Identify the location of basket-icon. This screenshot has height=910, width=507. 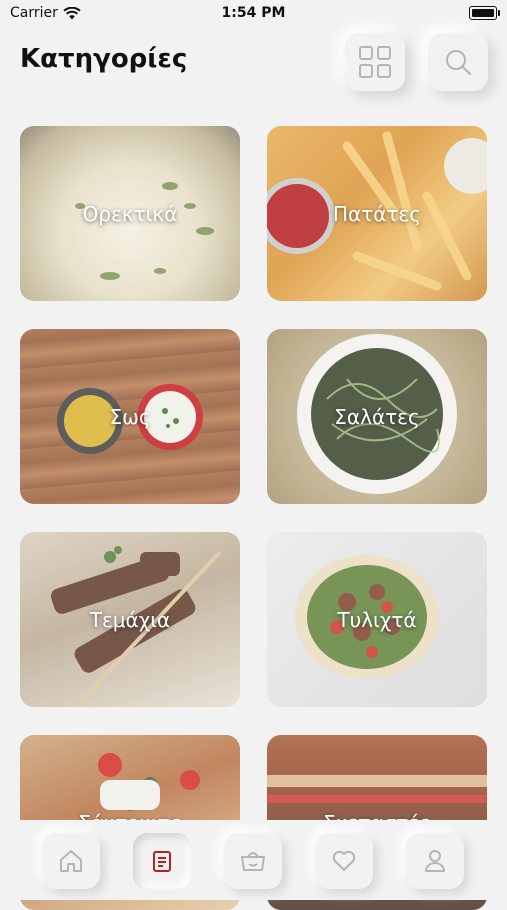
(253, 861).